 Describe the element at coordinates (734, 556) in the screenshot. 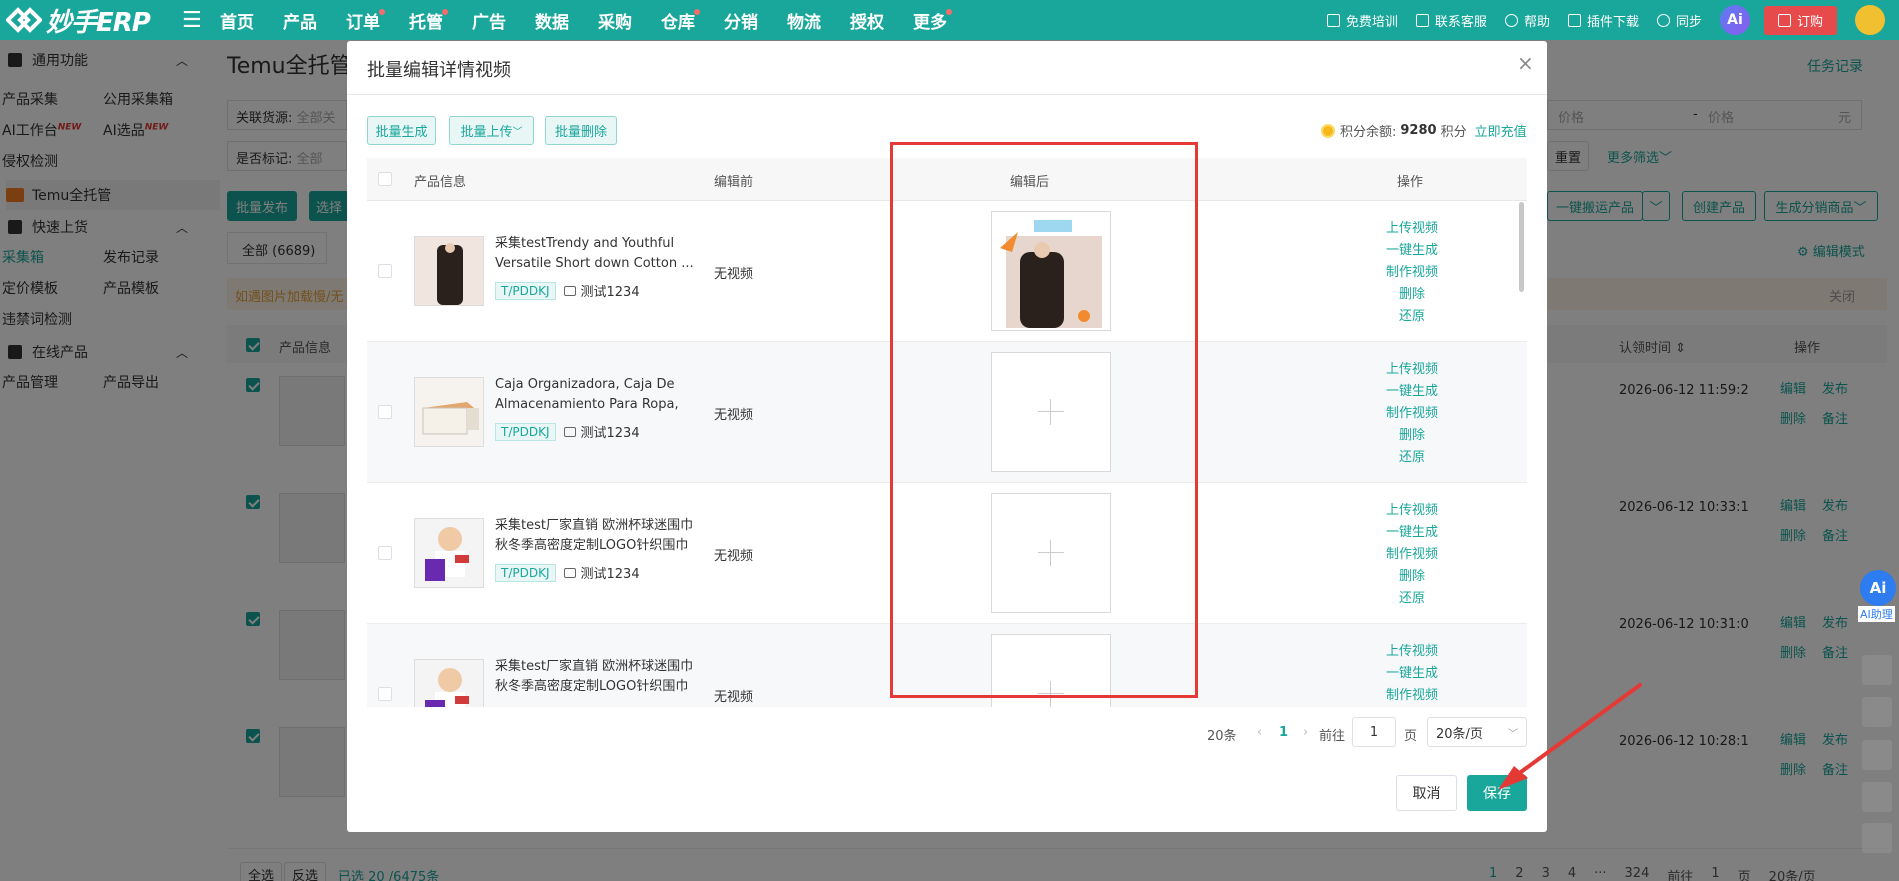

I see `before-video-status: 无视频` at that location.